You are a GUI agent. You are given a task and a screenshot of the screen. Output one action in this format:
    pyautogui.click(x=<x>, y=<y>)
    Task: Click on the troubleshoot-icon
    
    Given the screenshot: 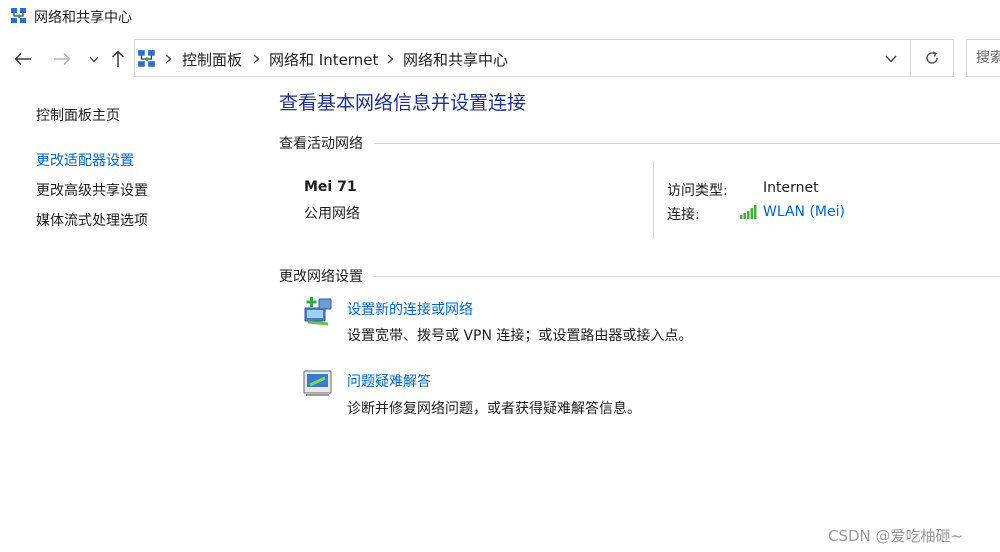 What is the action you would take?
    pyautogui.click(x=317, y=383)
    